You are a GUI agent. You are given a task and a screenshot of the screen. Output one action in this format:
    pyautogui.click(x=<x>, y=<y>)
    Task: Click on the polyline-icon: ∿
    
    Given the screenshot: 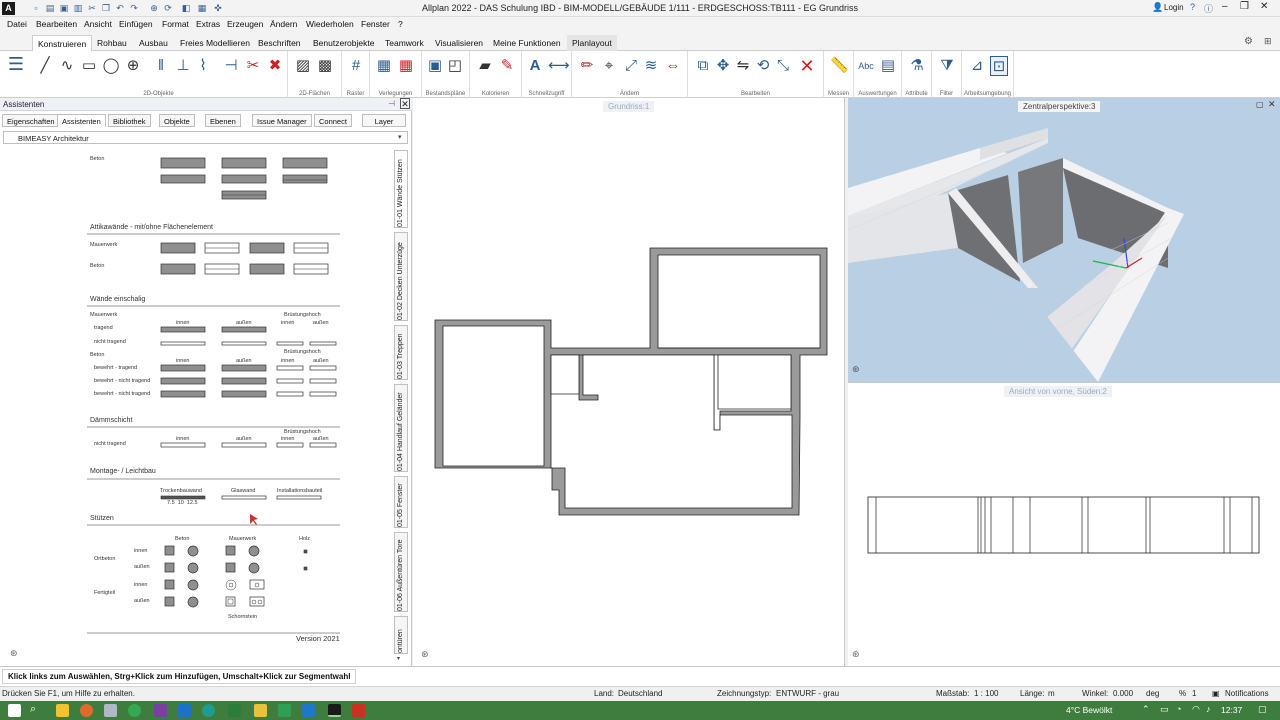 What is the action you would take?
    pyautogui.click(x=67, y=66)
    